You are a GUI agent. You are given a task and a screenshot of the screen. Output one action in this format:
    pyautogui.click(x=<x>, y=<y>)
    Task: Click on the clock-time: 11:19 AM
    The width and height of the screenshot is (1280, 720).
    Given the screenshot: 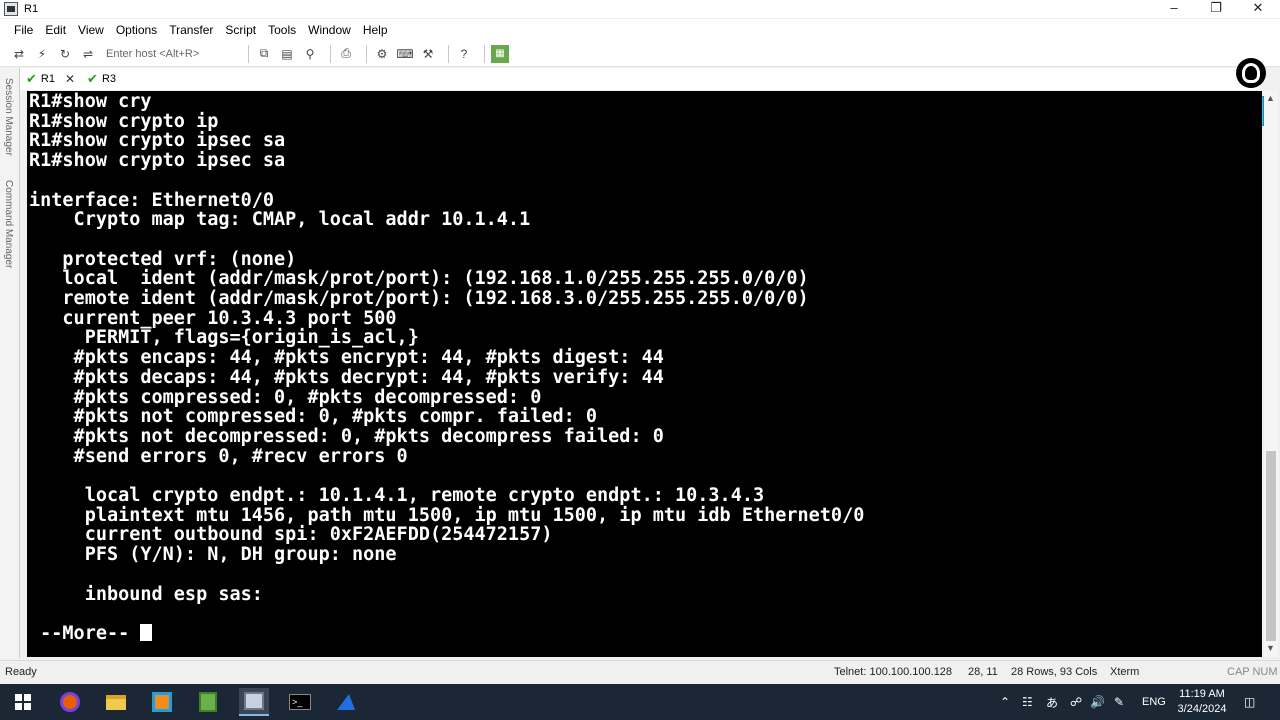 What is the action you would take?
    pyautogui.click(x=1202, y=694)
    